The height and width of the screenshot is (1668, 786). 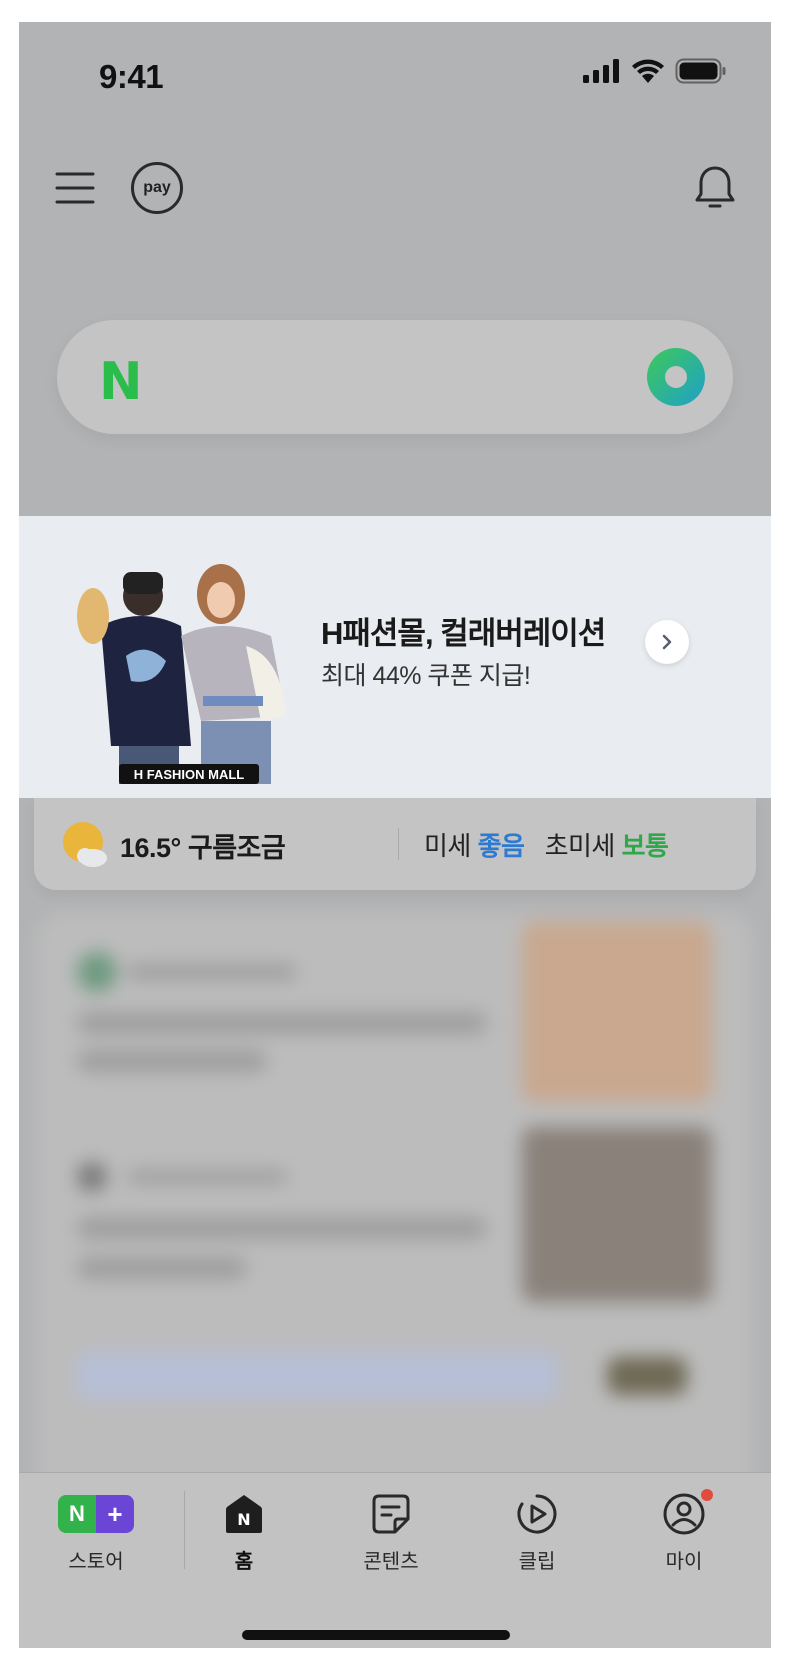 What do you see at coordinates (395, 77) in the screenshot?
I see `status-bar: 9:41` at bounding box center [395, 77].